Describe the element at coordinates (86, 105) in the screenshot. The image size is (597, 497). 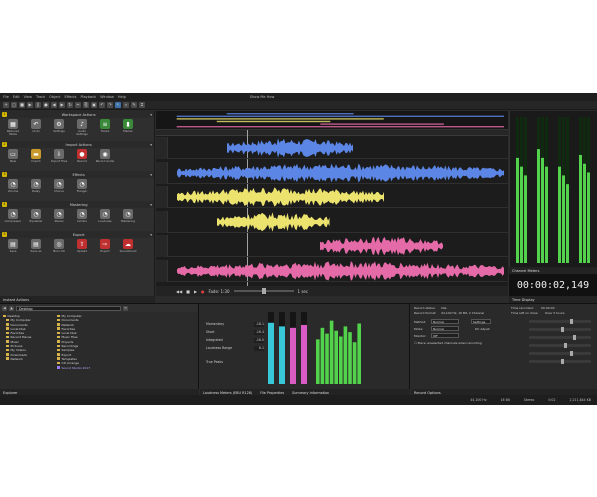
I see `copy-icon: ⎘` at that location.